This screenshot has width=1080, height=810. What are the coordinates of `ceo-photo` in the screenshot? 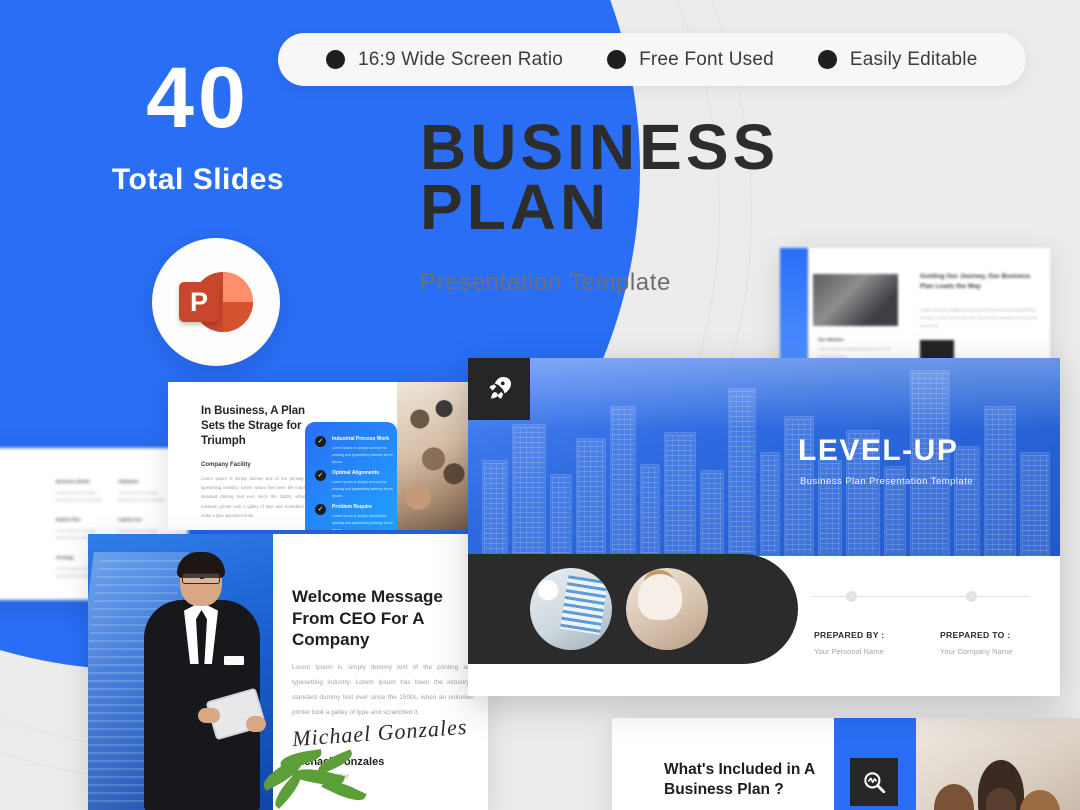 It's located at (180, 672).